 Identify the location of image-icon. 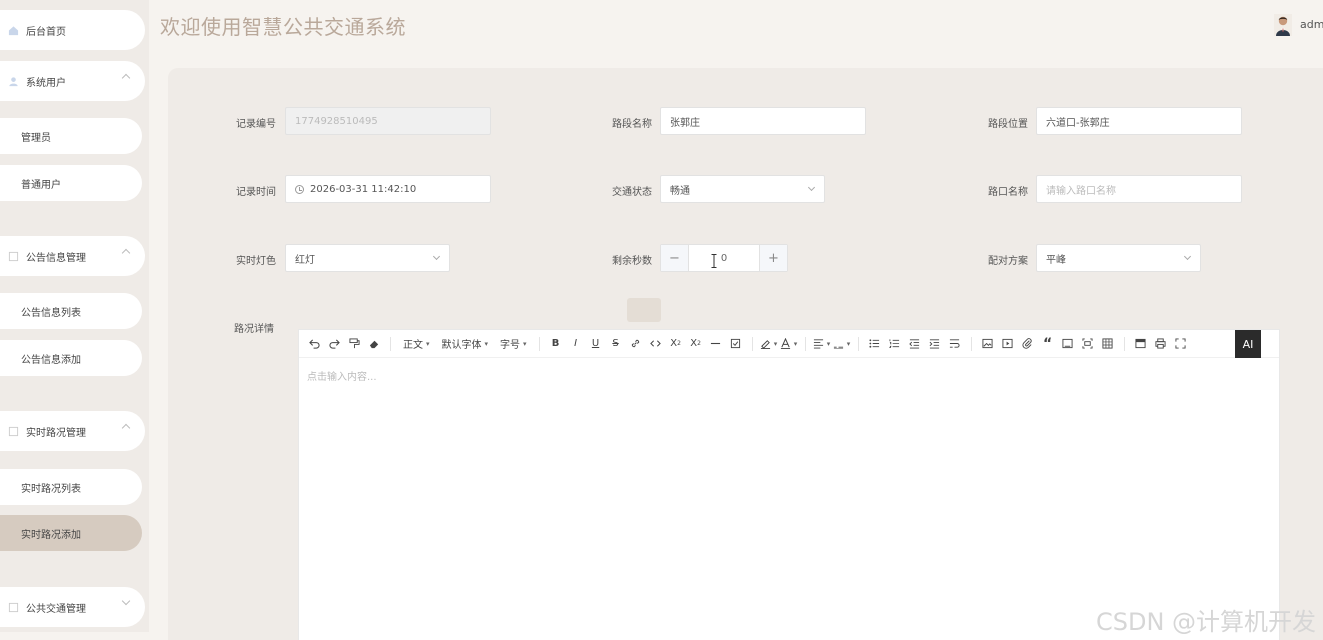
(988, 344).